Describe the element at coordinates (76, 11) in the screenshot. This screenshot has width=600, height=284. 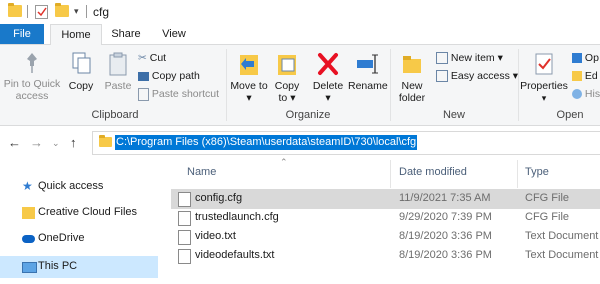
I see `customize-toolbar-icon: ▾` at that location.